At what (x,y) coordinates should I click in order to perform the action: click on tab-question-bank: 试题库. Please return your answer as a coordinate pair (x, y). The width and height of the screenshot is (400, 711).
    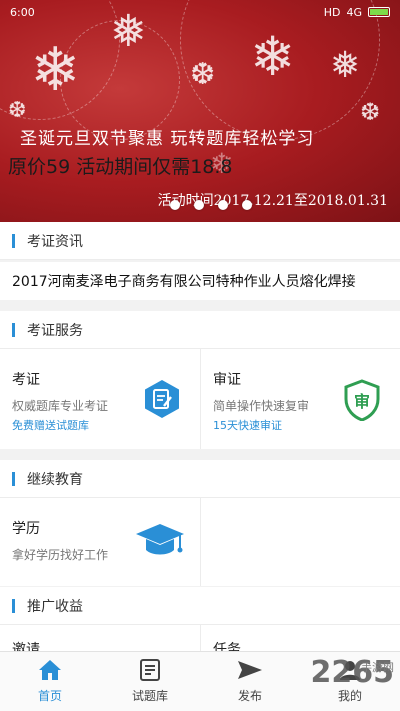
    Looking at the image, I should click on (150, 681).